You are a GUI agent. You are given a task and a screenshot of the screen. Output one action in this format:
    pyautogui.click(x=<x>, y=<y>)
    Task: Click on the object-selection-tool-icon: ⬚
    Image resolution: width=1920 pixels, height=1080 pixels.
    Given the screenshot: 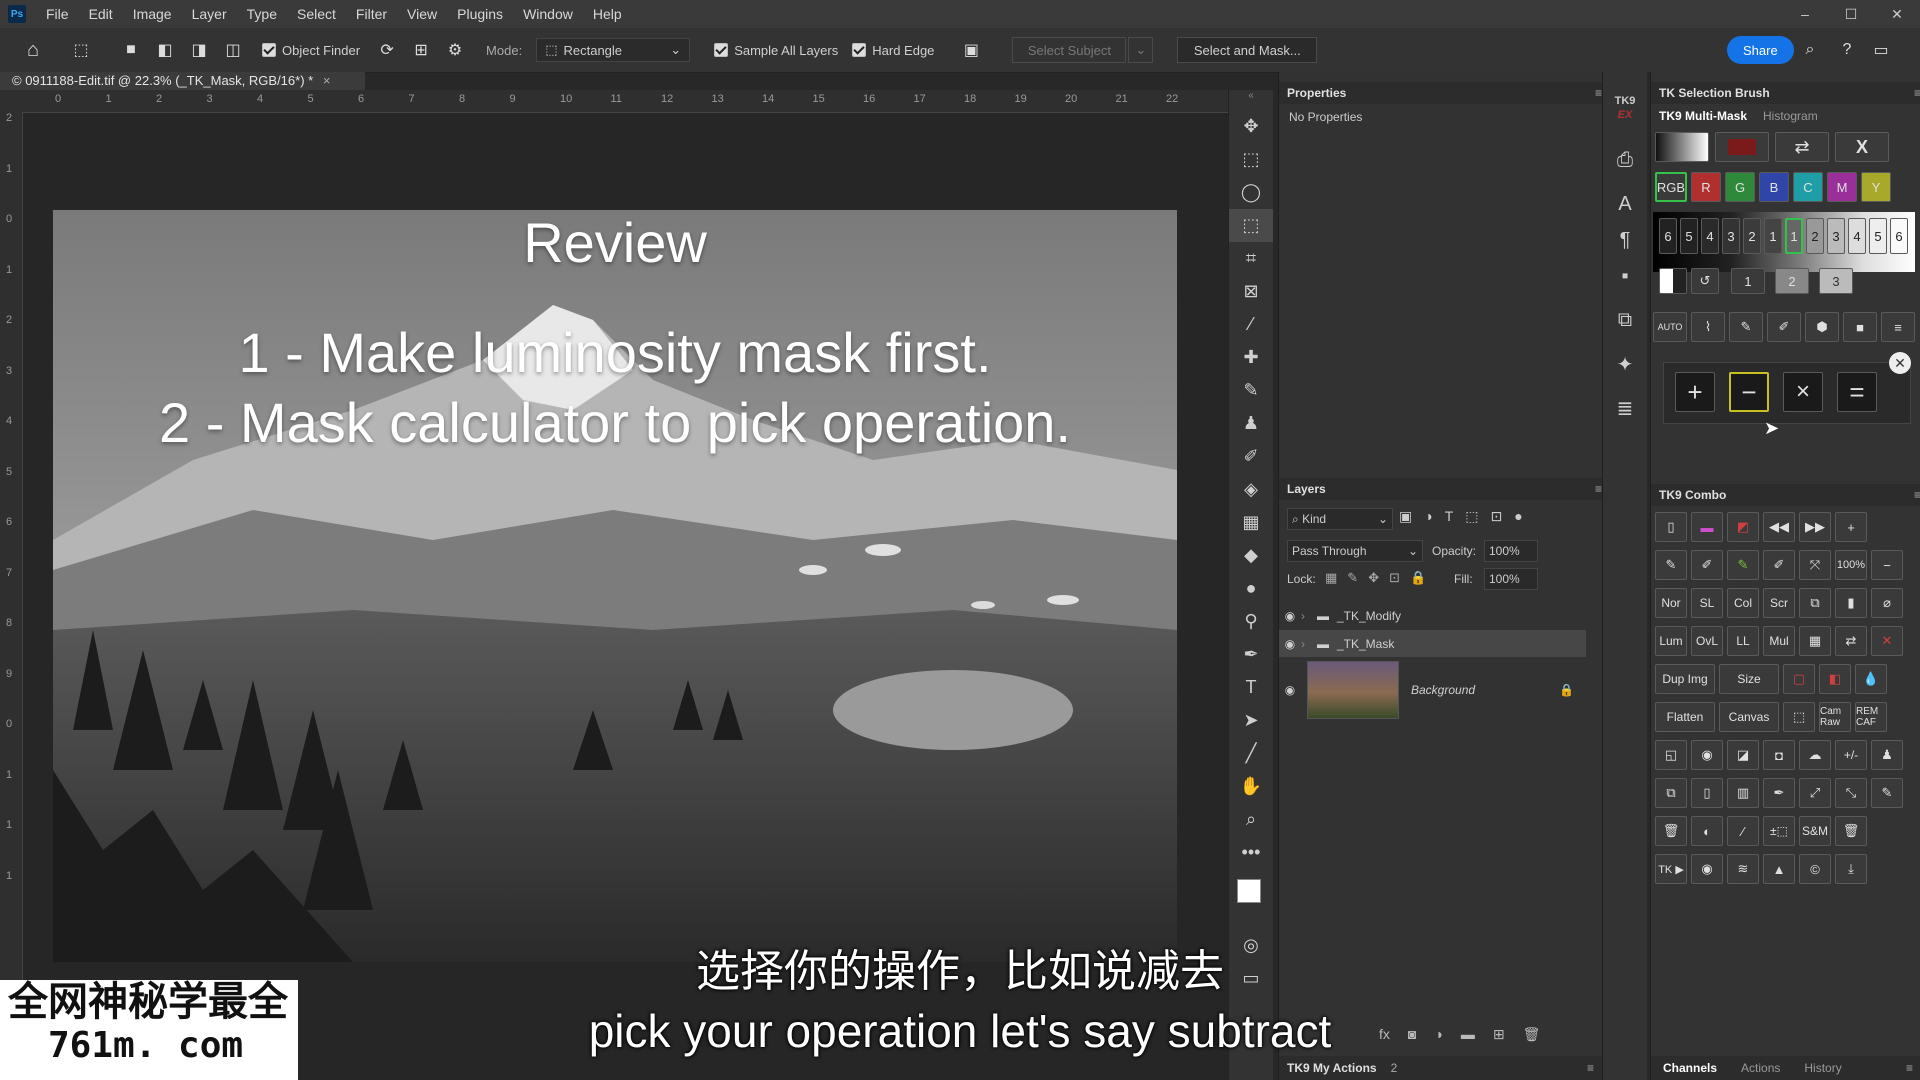 What is the action you would take?
    pyautogui.click(x=81, y=50)
    